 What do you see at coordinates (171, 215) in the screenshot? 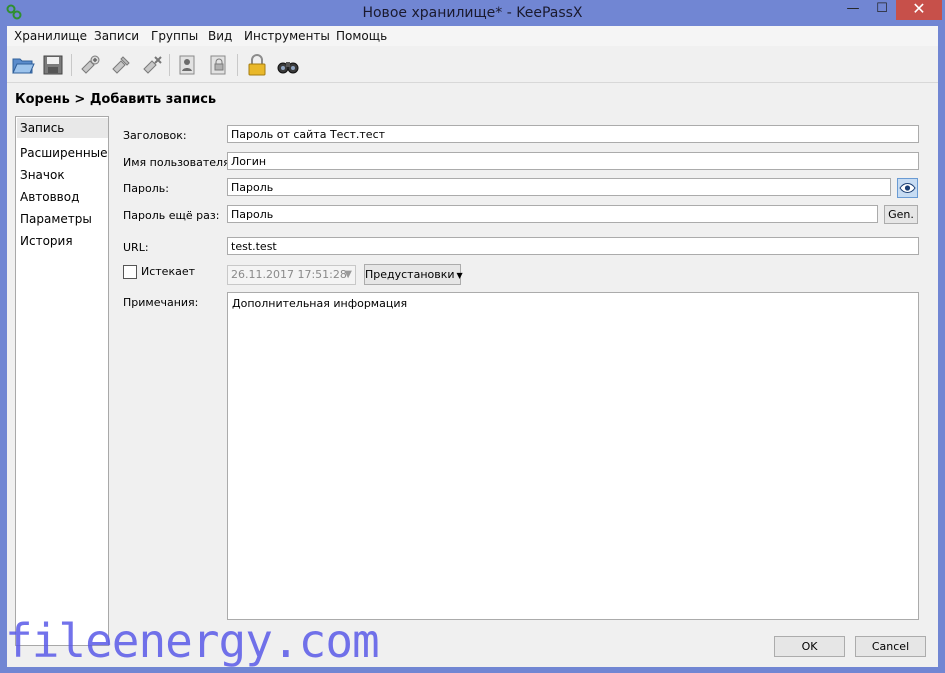
I see `repeat-password-label: Пароль ещё раз:` at bounding box center [171, 215].